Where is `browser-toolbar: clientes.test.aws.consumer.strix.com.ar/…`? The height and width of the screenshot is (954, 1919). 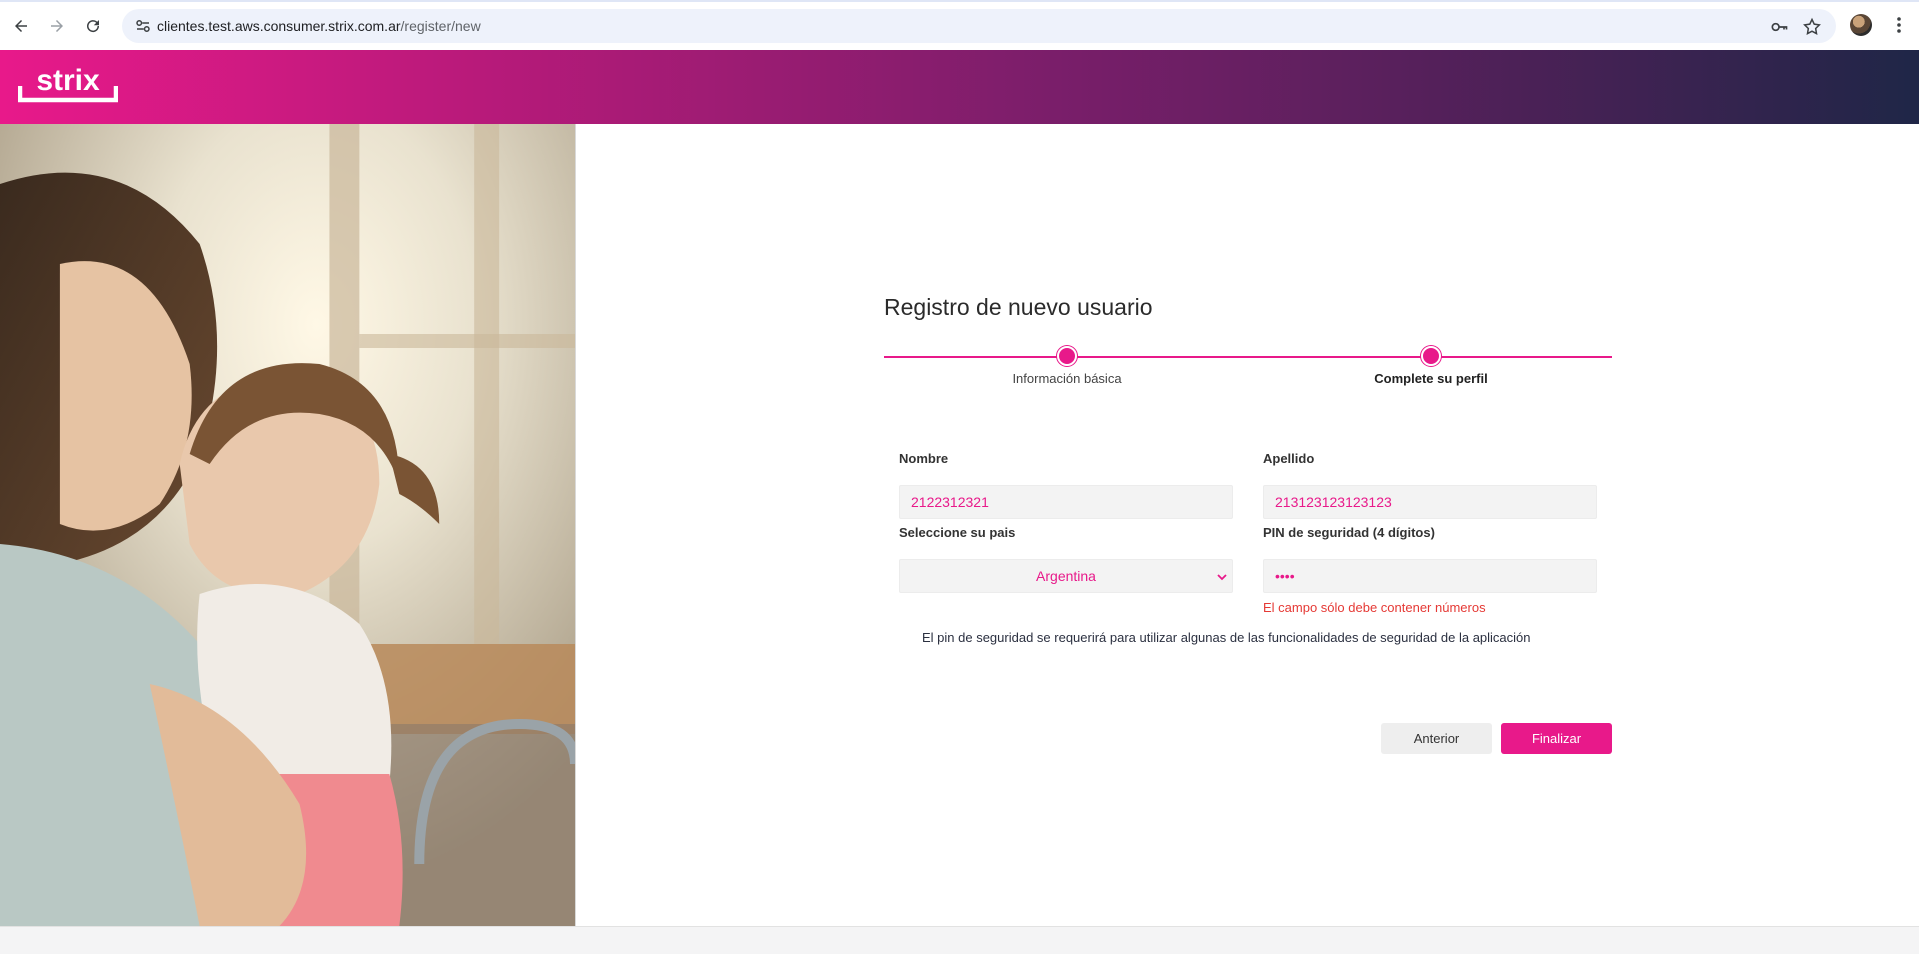 browser-toolbar: clientes.test.aws.consumer.strix.com.ar/… is located at coordinates (959, 25).